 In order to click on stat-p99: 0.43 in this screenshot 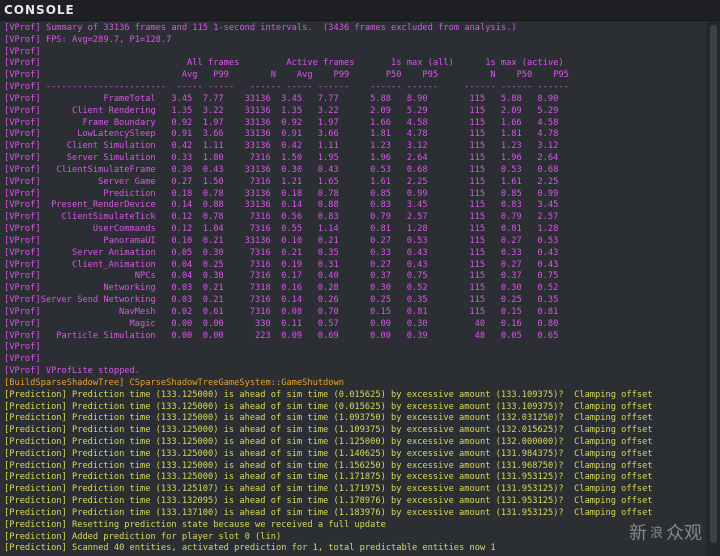, I will do `click(213, 169)`.